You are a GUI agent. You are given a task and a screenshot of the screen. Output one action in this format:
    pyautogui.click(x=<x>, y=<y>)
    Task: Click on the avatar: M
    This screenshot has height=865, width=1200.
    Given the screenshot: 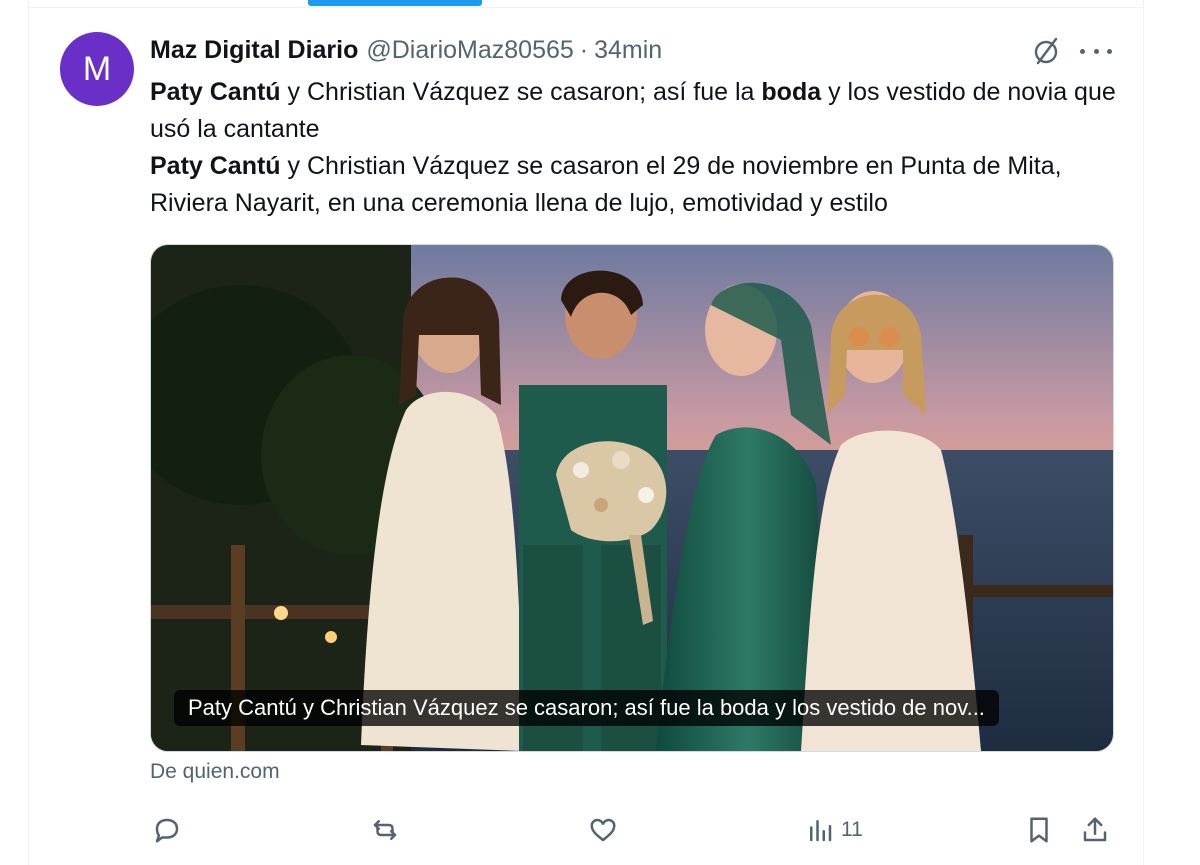 What is the action you would take?
    pyautogui.click(x=97, y=69)
    